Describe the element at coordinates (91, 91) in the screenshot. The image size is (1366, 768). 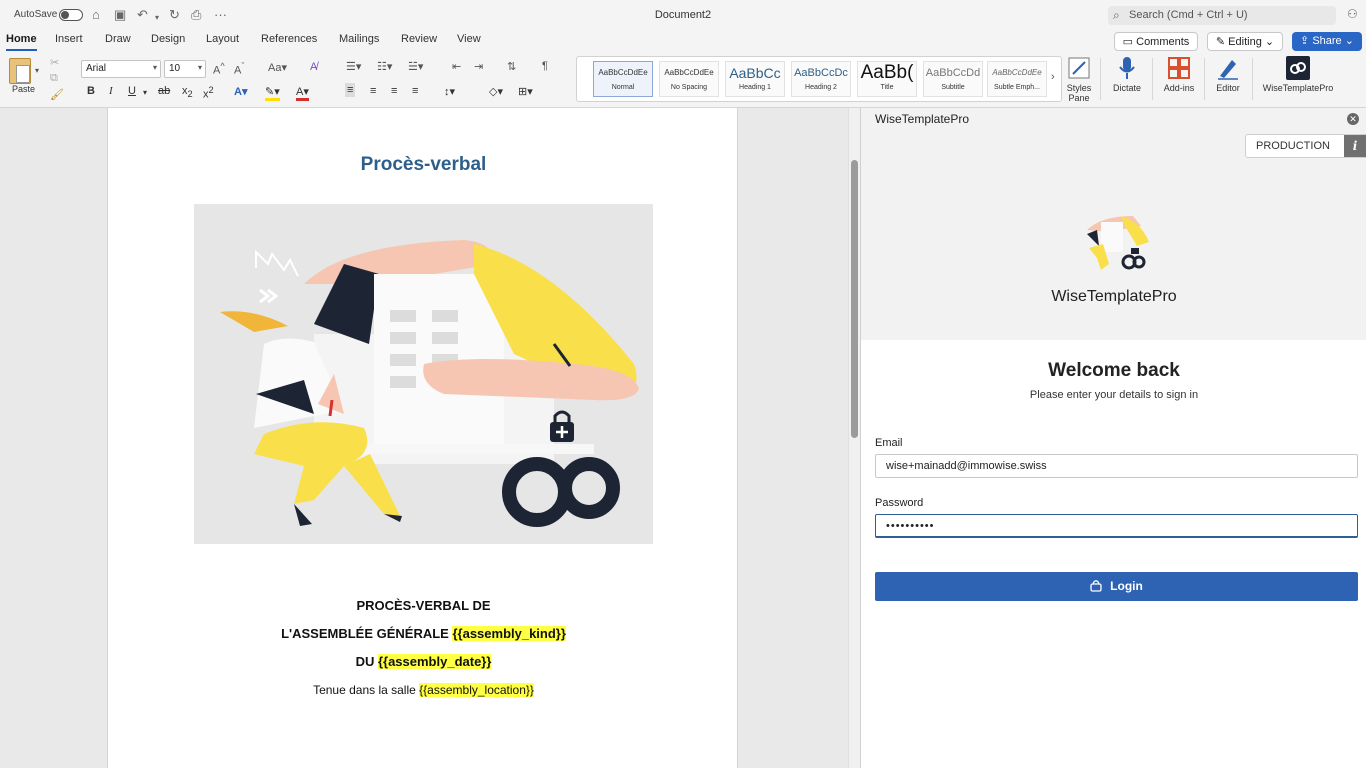
I see `bold-icon: B` at that location.